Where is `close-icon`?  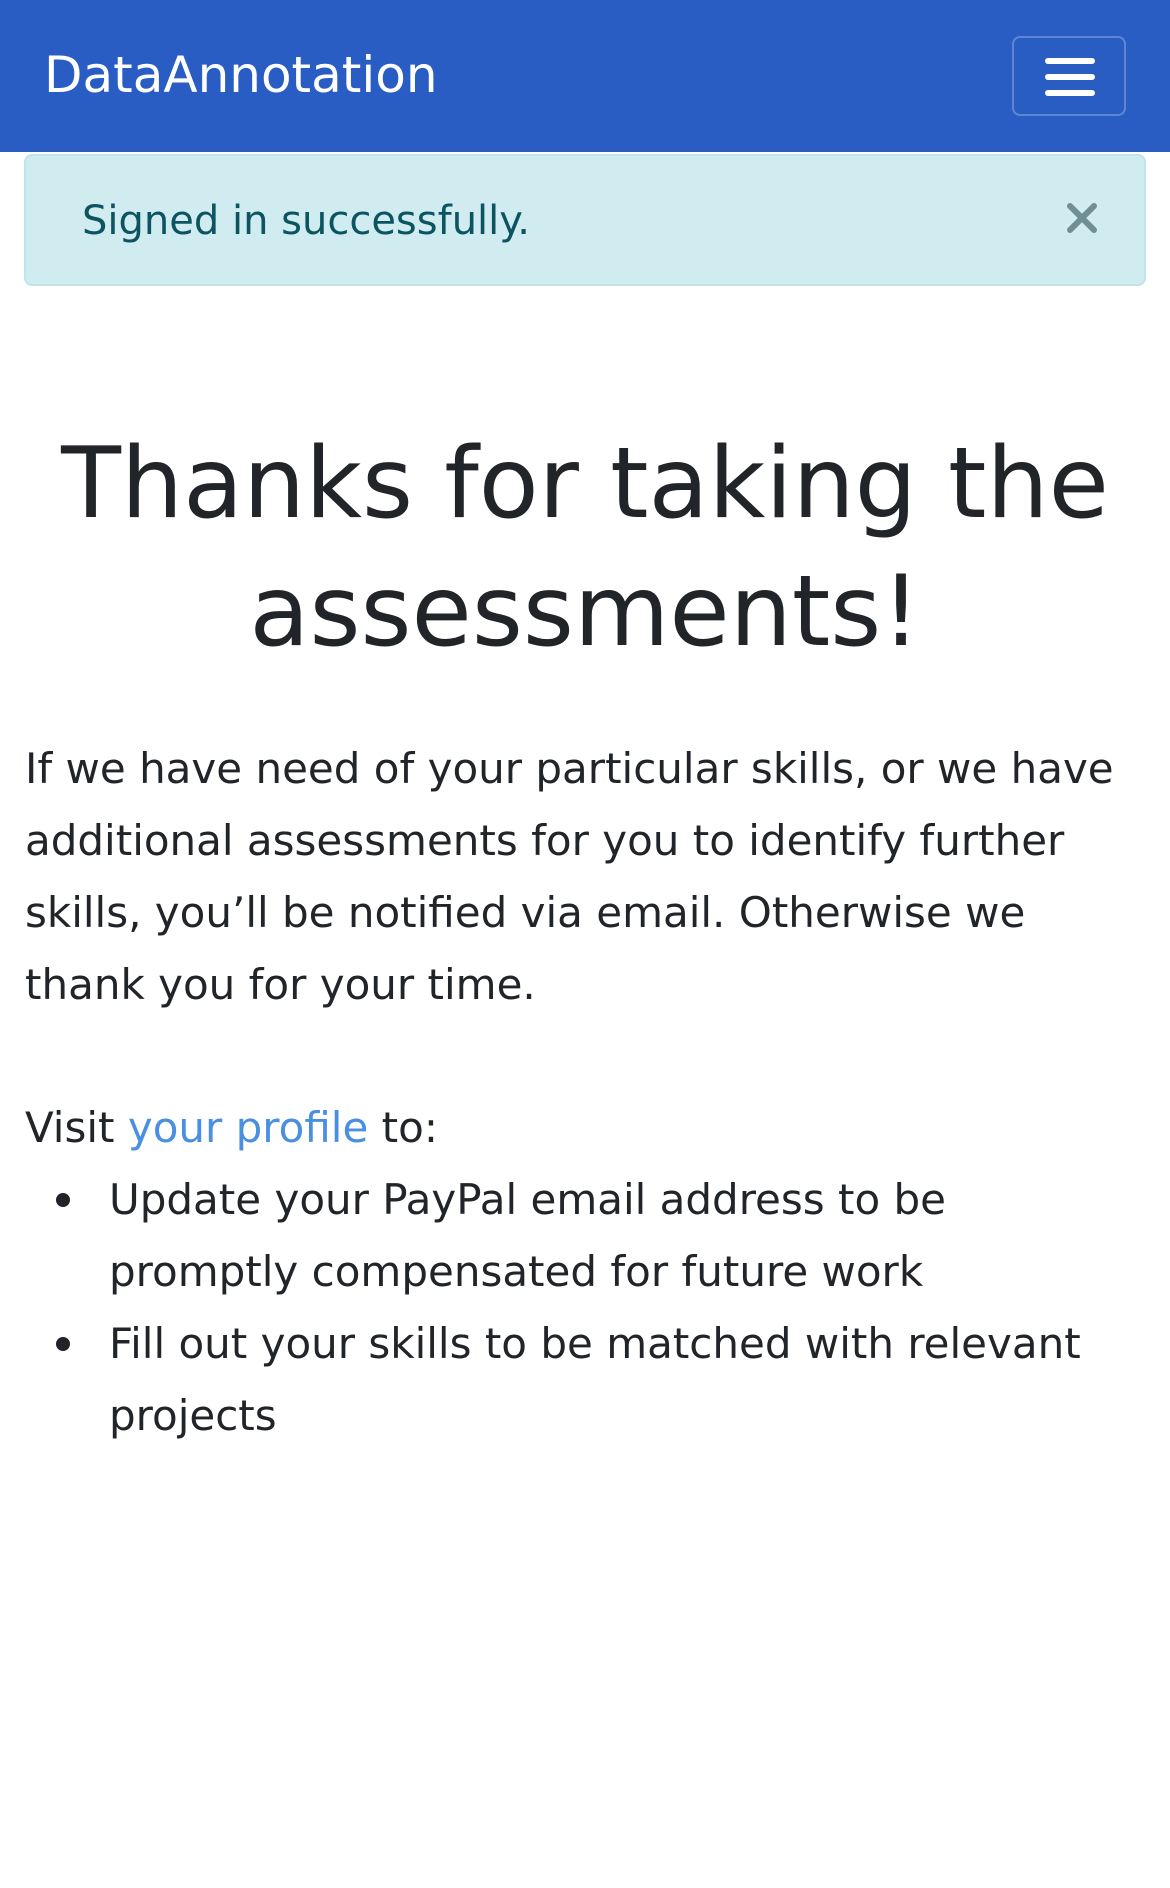
close-icon is located at coordinates (1082, 218).